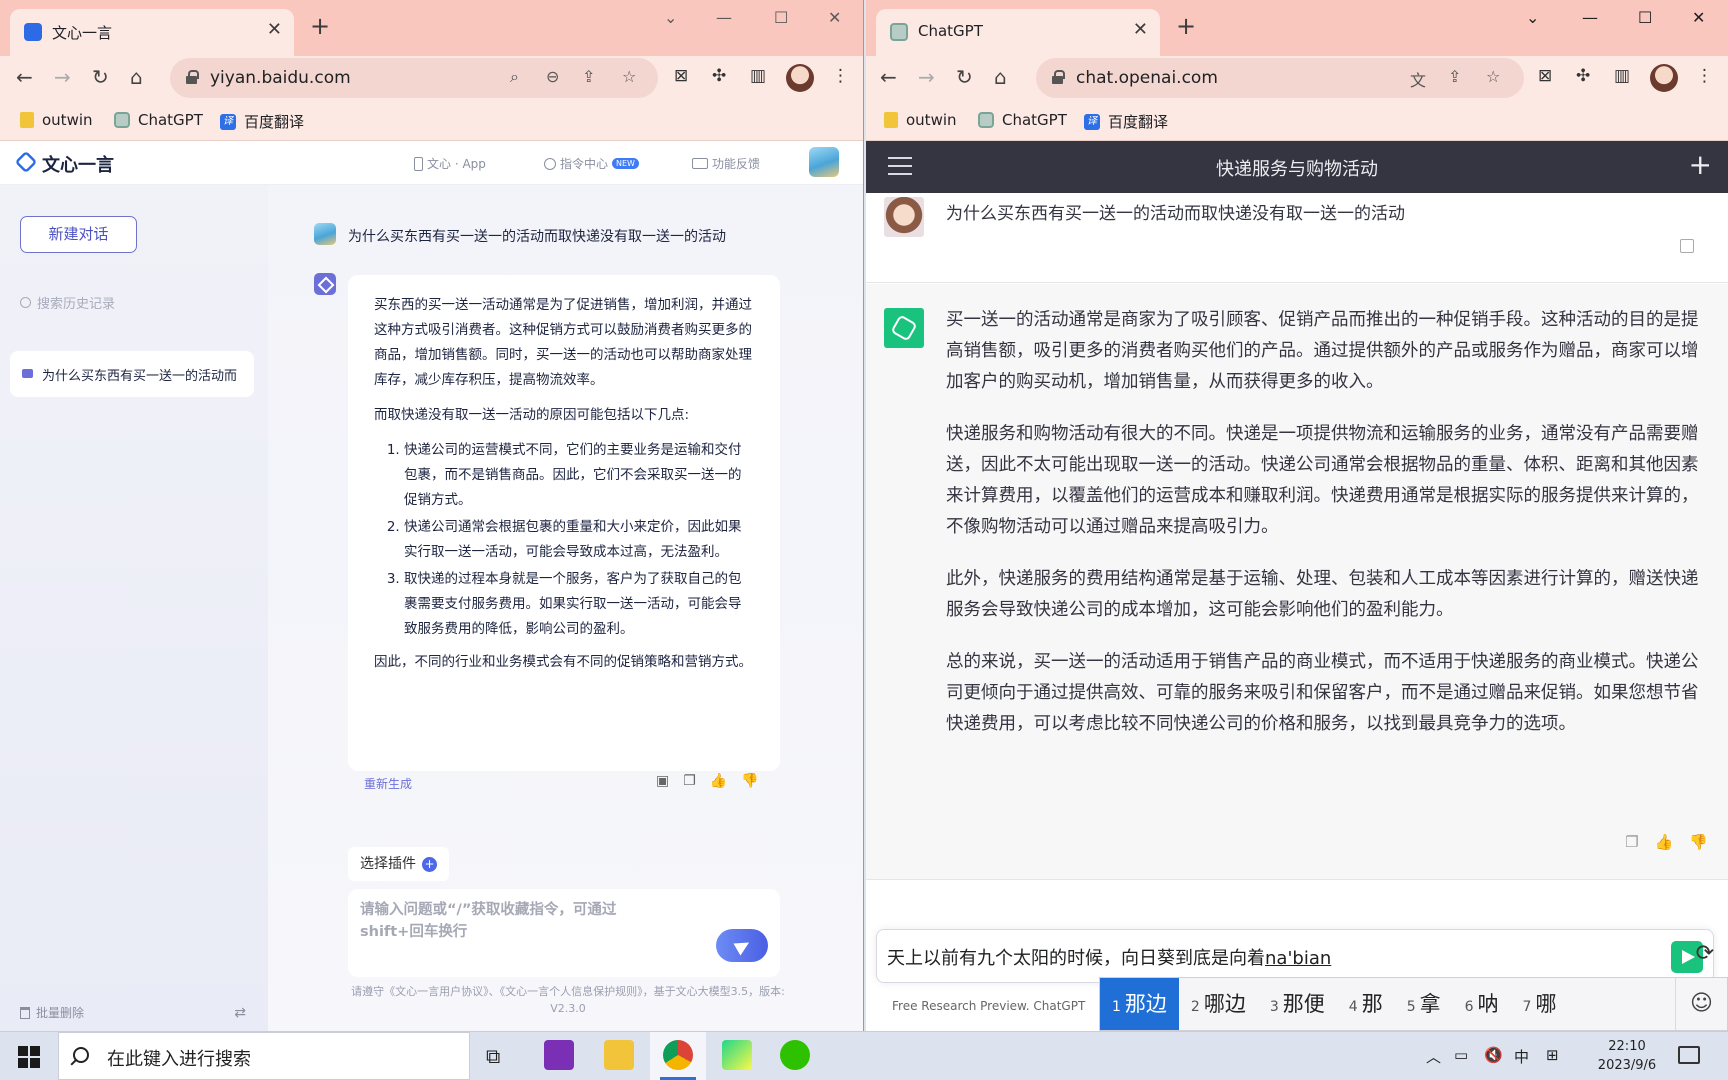 The image size is (1728, 1080). I want to click on system-clock: 22:10 2023/9/6, so click(1627, 1056).